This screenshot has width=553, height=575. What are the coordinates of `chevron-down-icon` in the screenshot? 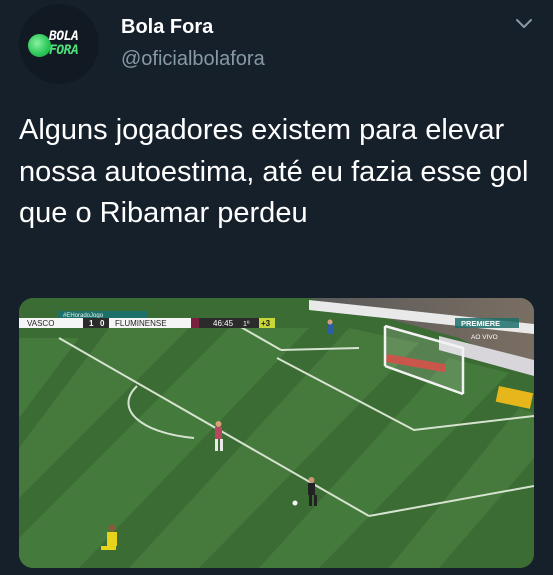 It's located at (524, 24).